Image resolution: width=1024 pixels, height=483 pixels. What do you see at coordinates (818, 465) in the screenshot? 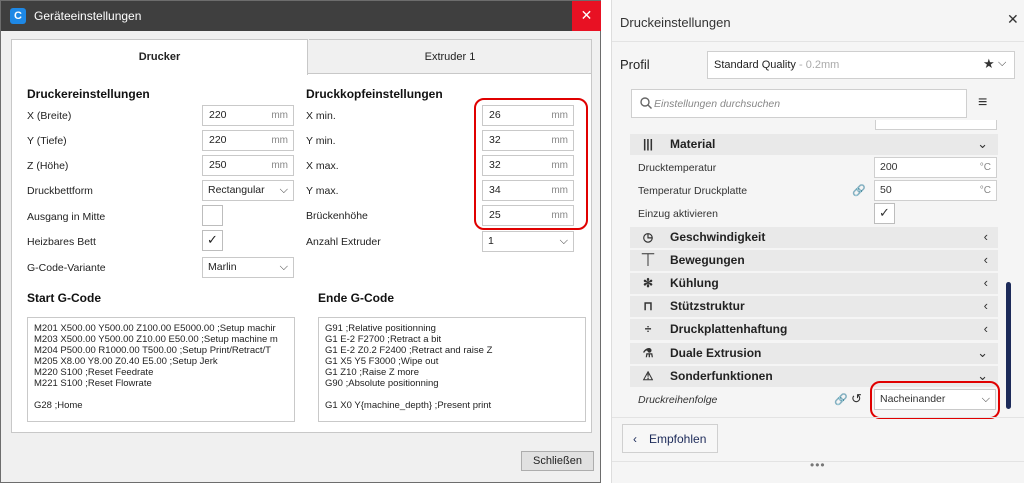
I see `drag-handle: •••` at bounding box center [818, 465].